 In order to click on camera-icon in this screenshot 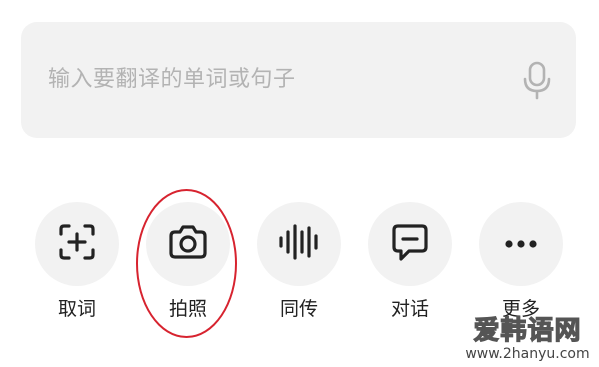, I will do `click(188, 244)`.